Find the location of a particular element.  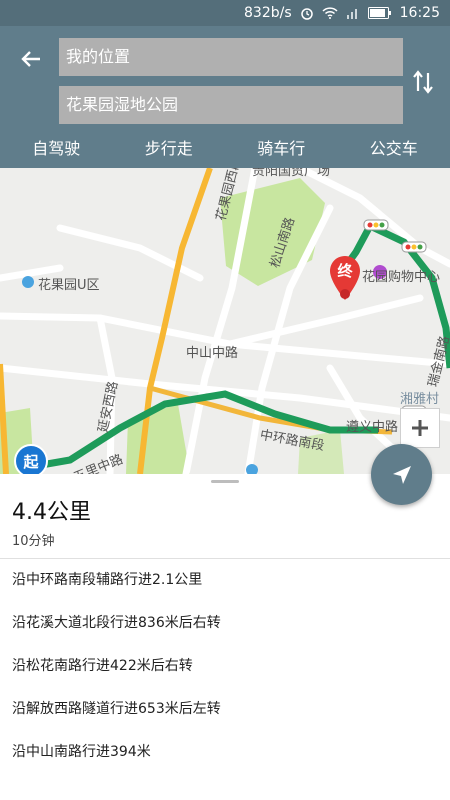

swap-arrows-icon is located at coordinates (423, 82).